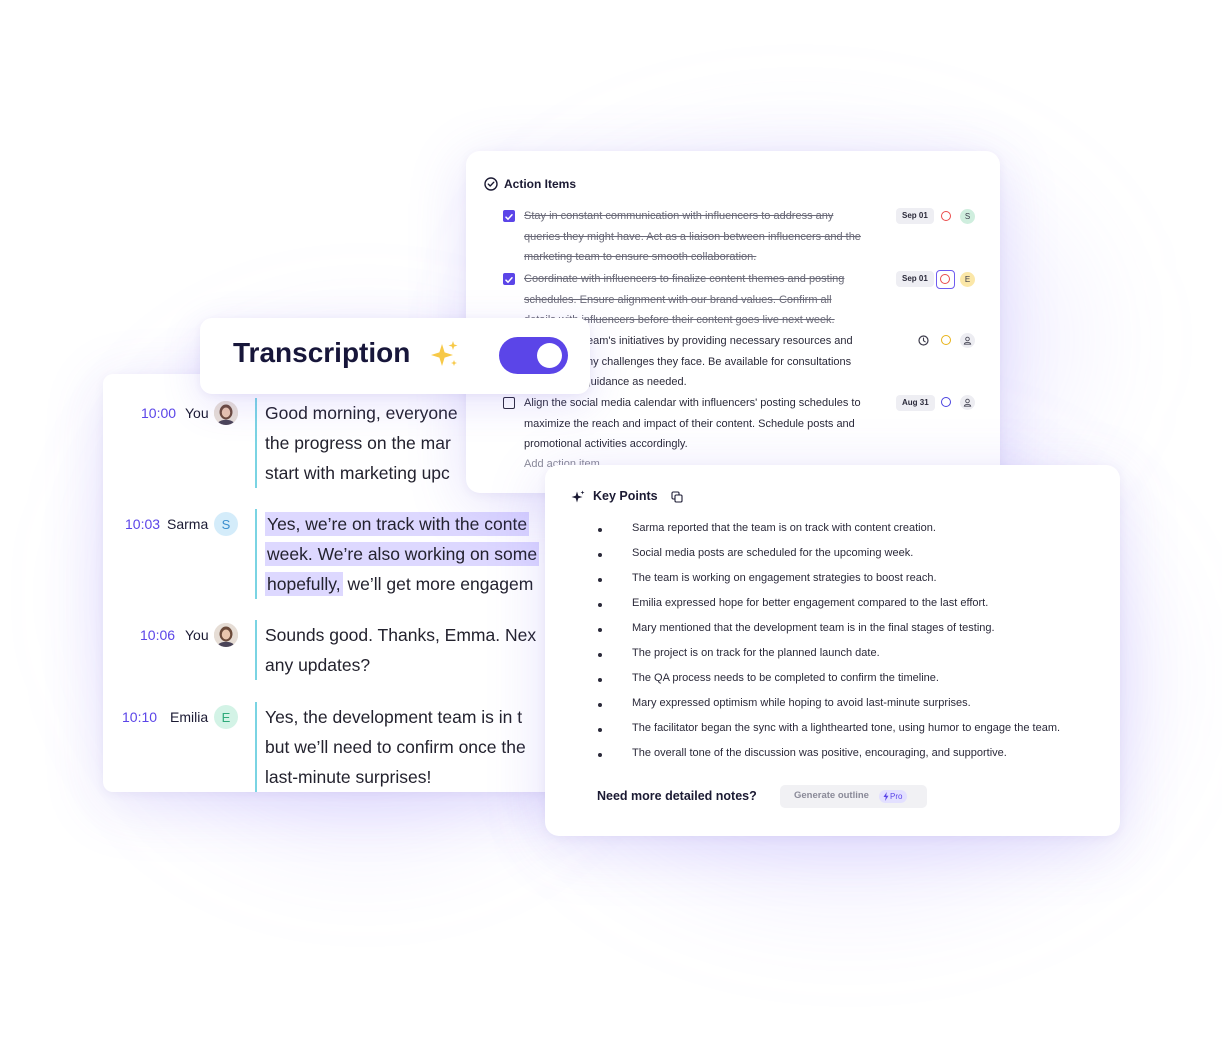 The image size is (1222, 1060). Describe the element at coordinates (188, 524) in the screenshot. I see `speaker-name: Sarma` at that location.